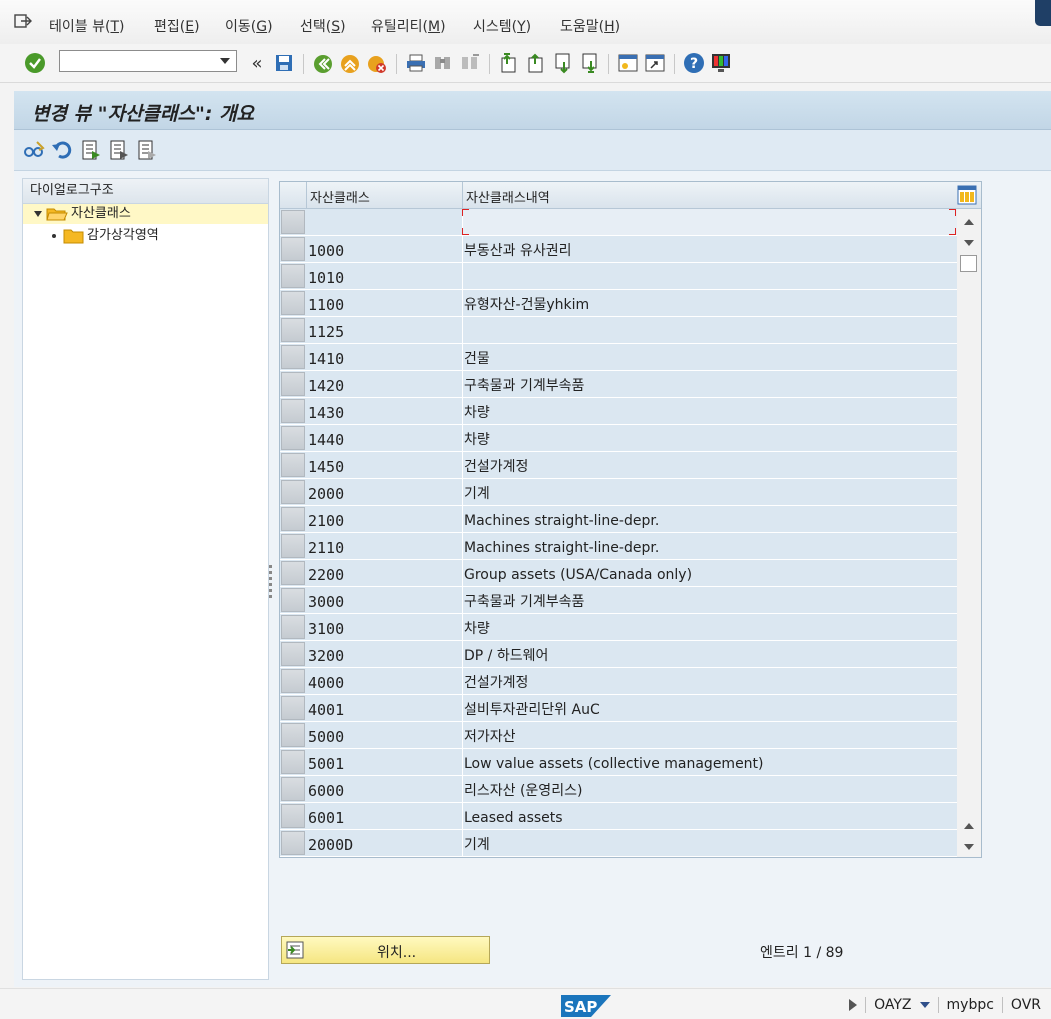 The image size is (1051, 1019). What do you see at coordinates (618, 816) in the screenshot?
I see `table-row: 6001 Leased assets` at bounding box center [618, 816].